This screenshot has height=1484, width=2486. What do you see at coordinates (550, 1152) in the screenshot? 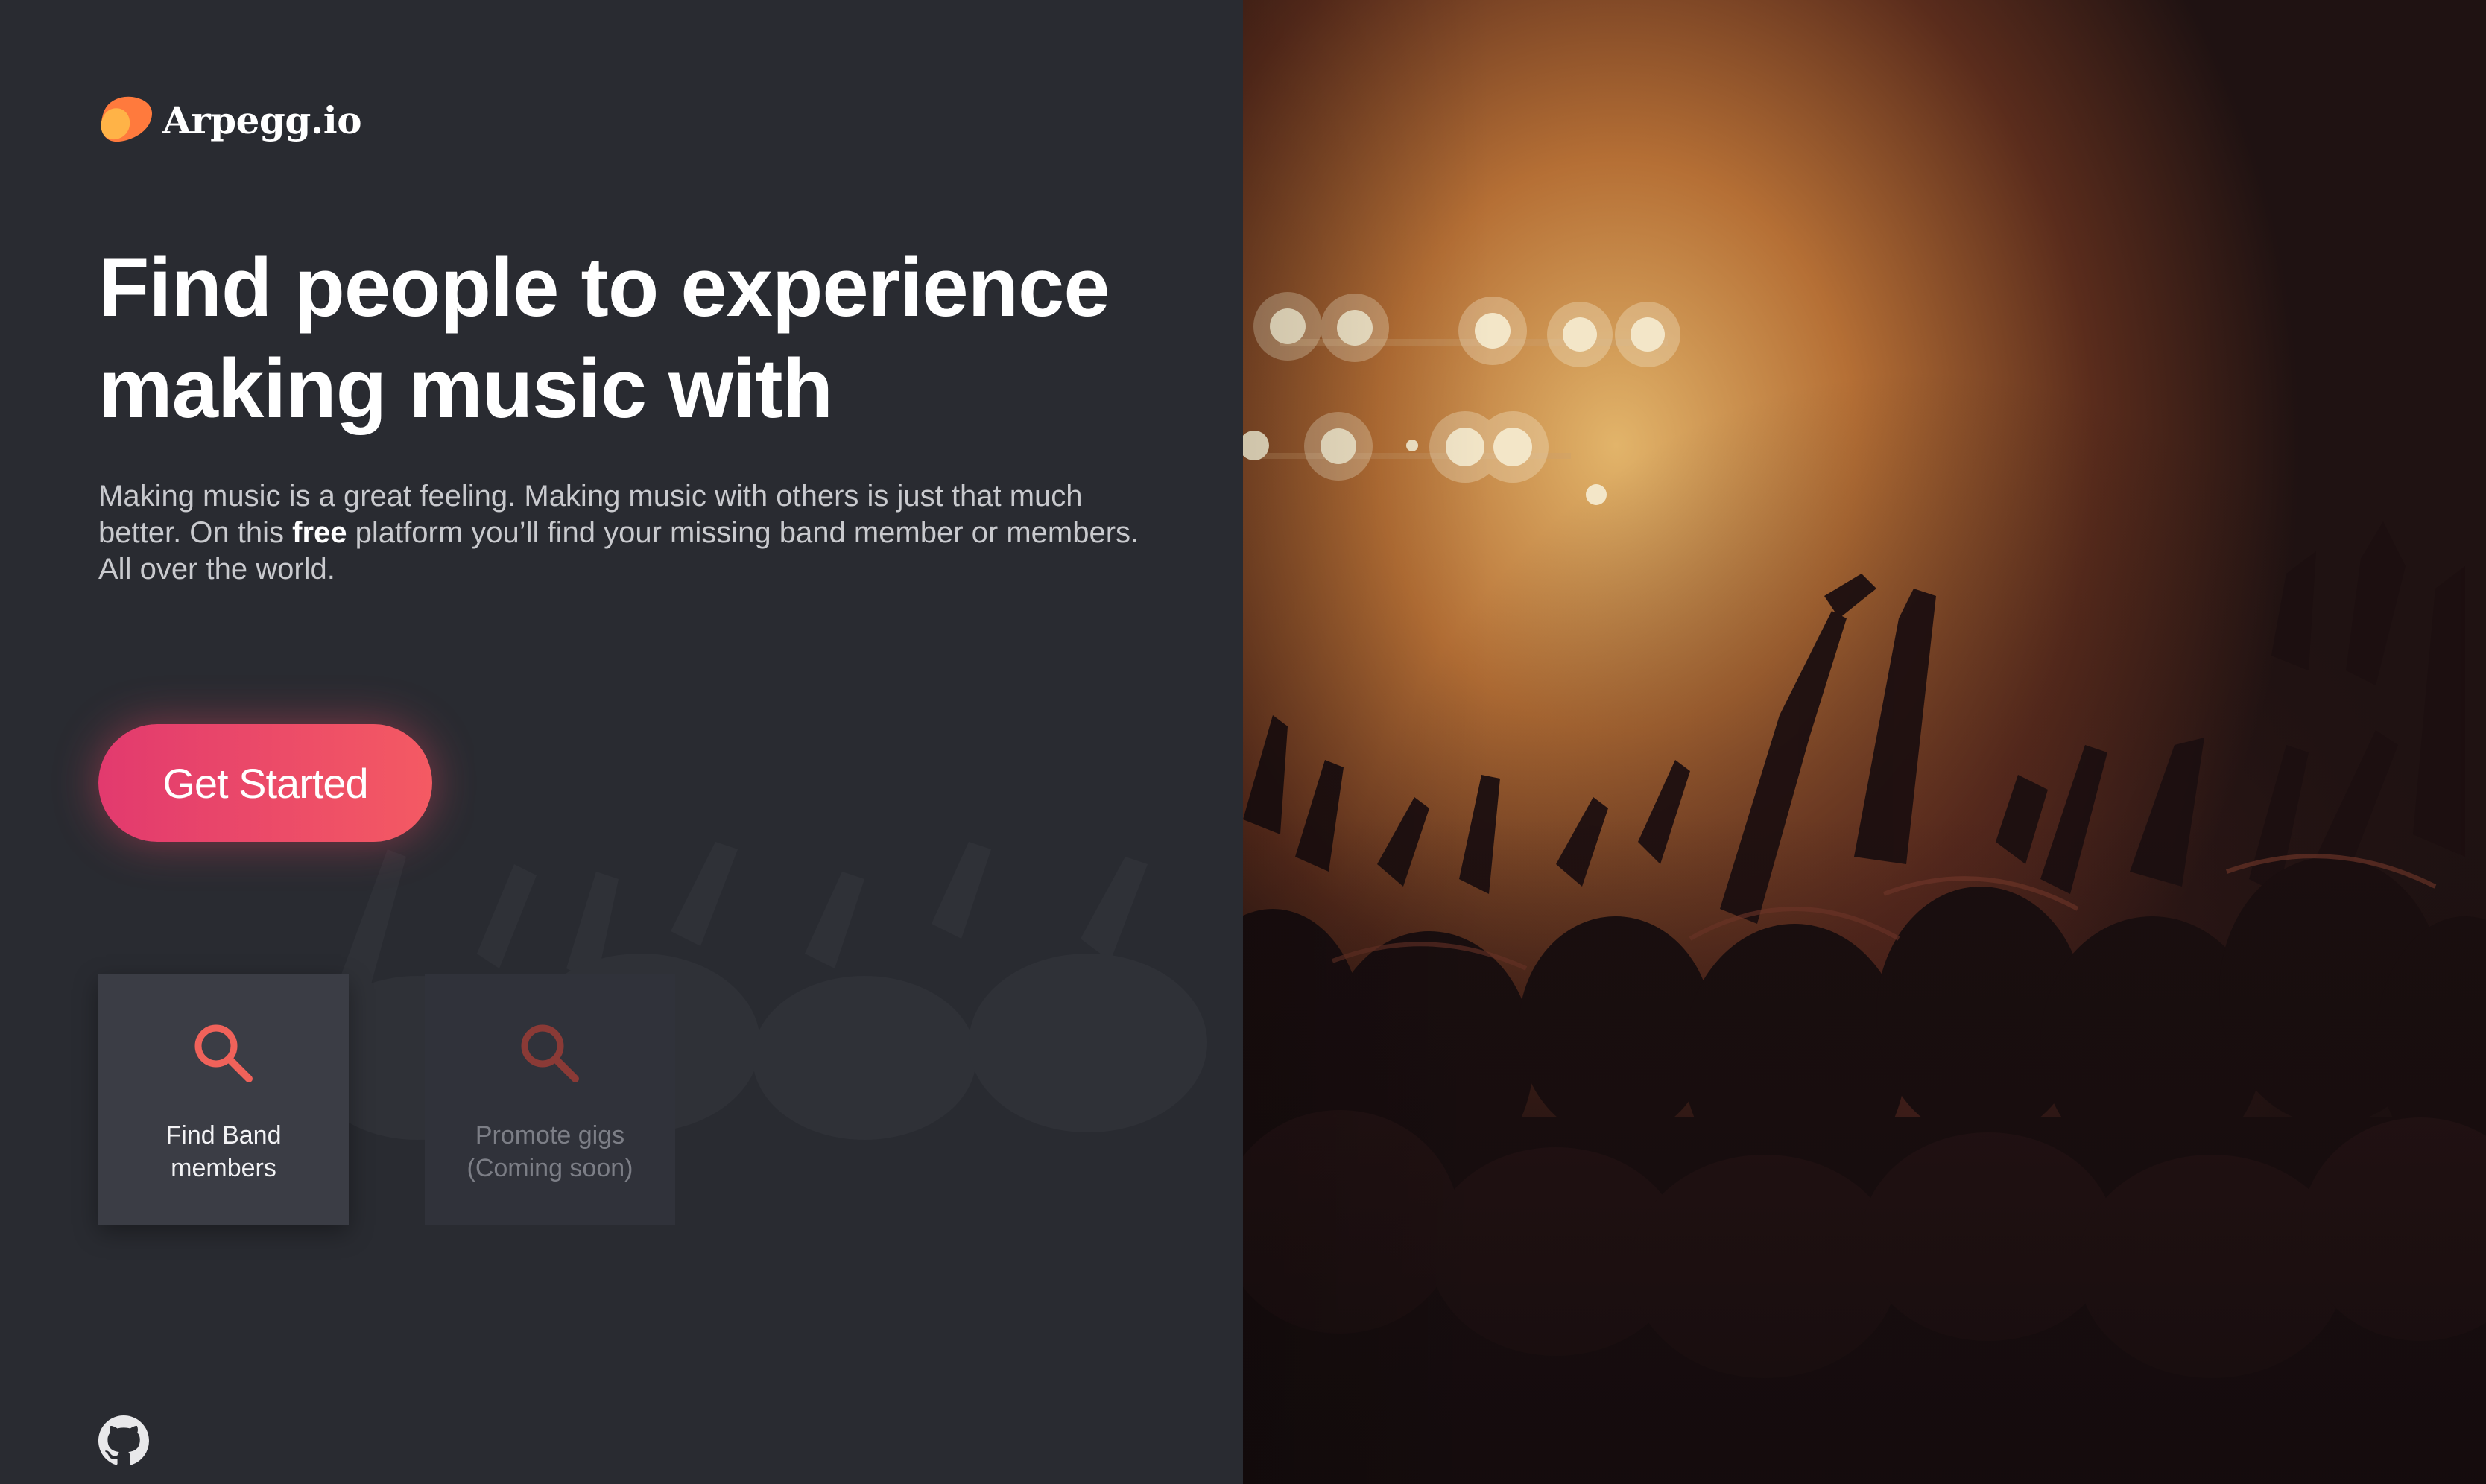
I see `promote-gigs-label: Promote gigs (Coming soon)` at bounding box center [550, 1152].